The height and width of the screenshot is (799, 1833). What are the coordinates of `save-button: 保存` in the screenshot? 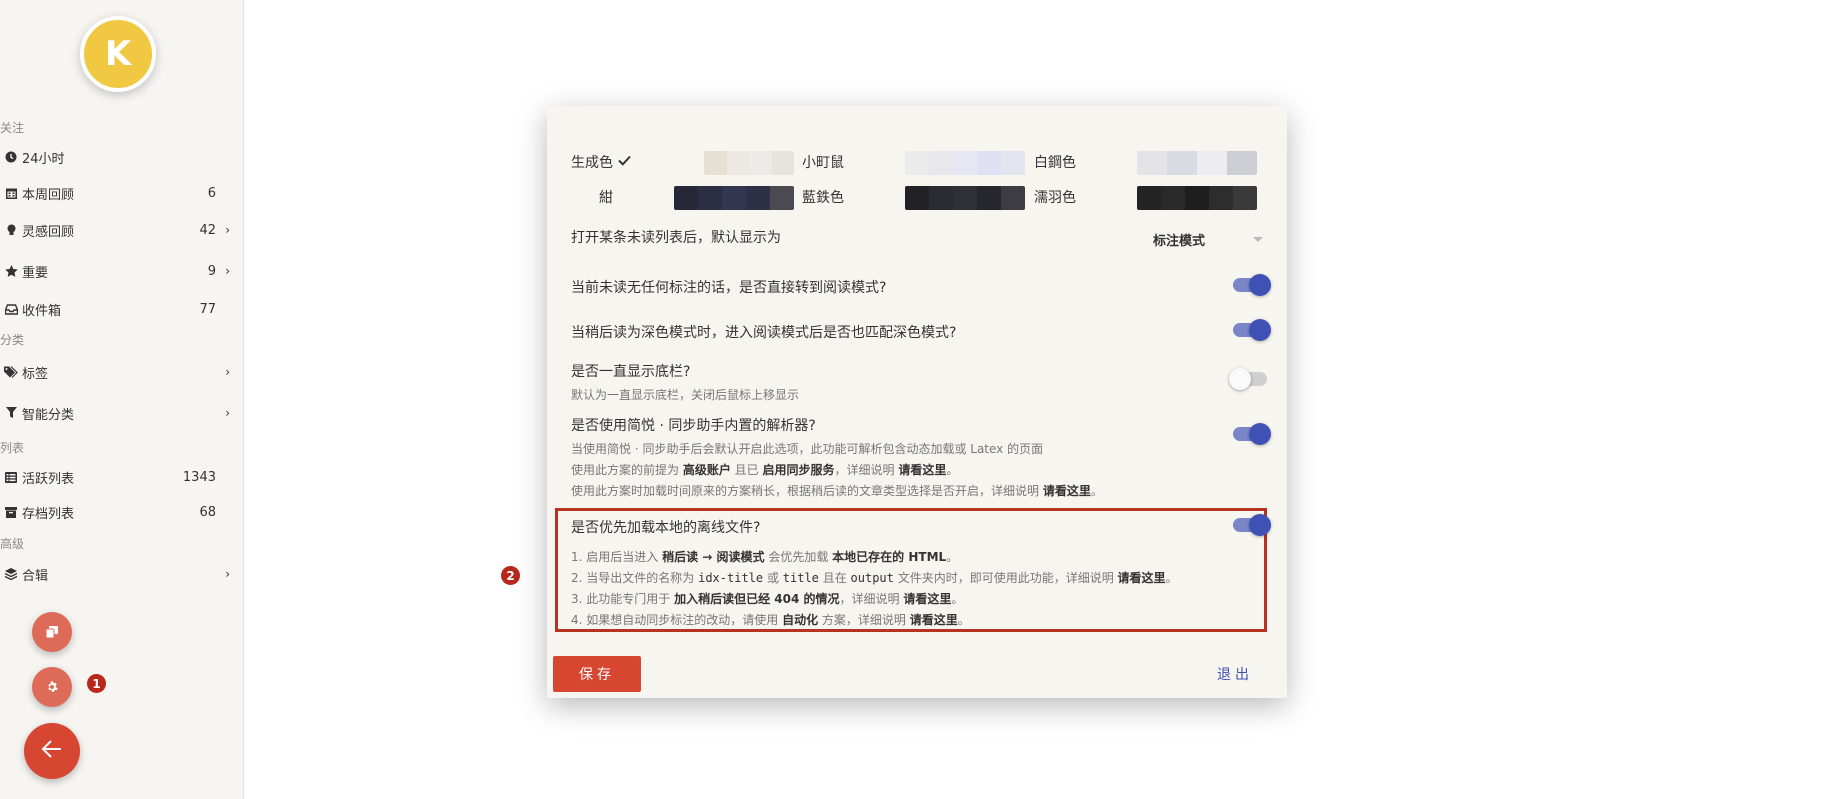 It's located at (597, 674).